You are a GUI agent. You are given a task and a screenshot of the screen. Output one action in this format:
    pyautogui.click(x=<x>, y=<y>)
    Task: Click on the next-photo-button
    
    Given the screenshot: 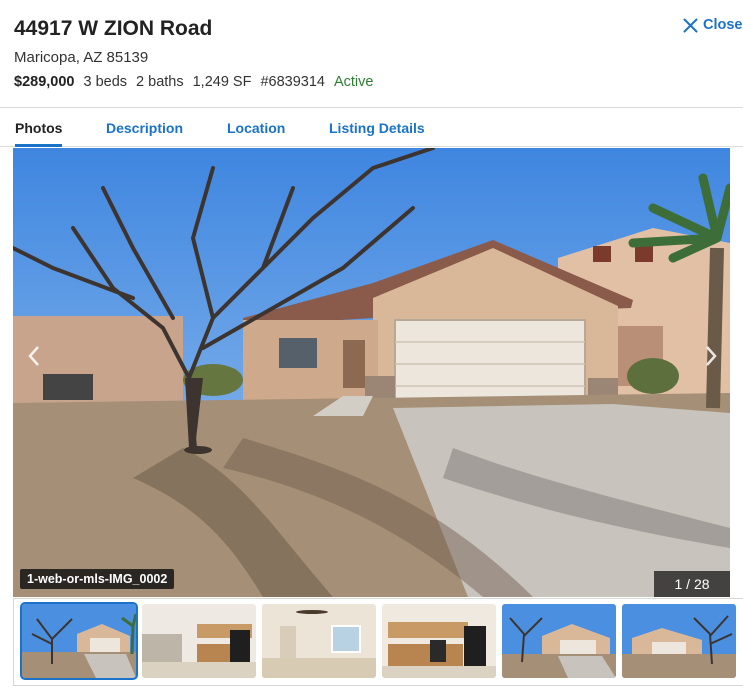 What is the action you would take?
    pyautogui.click(x=711, y=356)
    